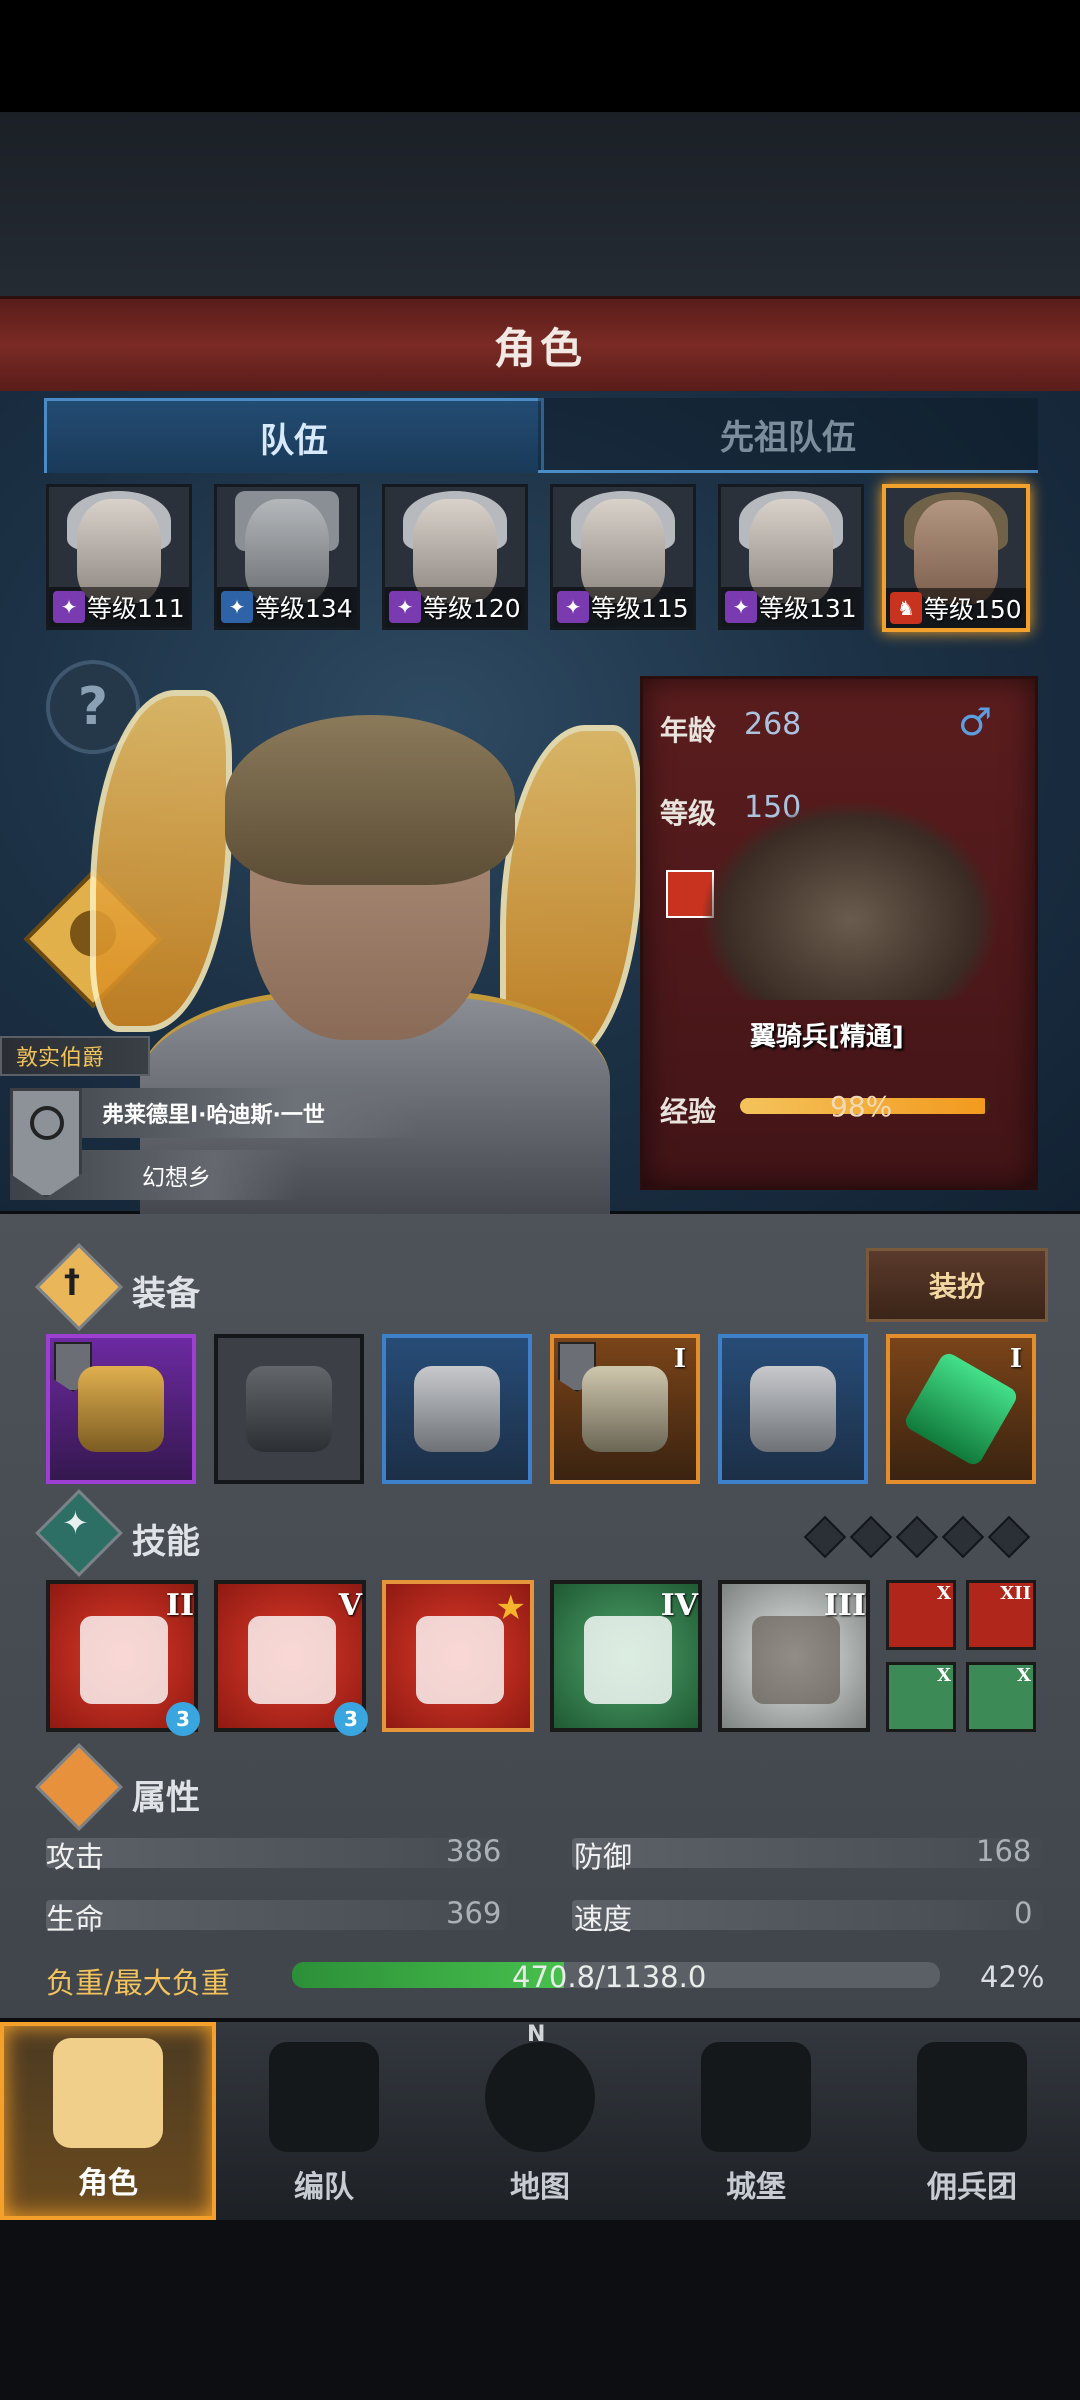 Image resolution: width=1080 pixels, height=2400 pixels. I want to click on star-icon: ★, so click(510, 1608).